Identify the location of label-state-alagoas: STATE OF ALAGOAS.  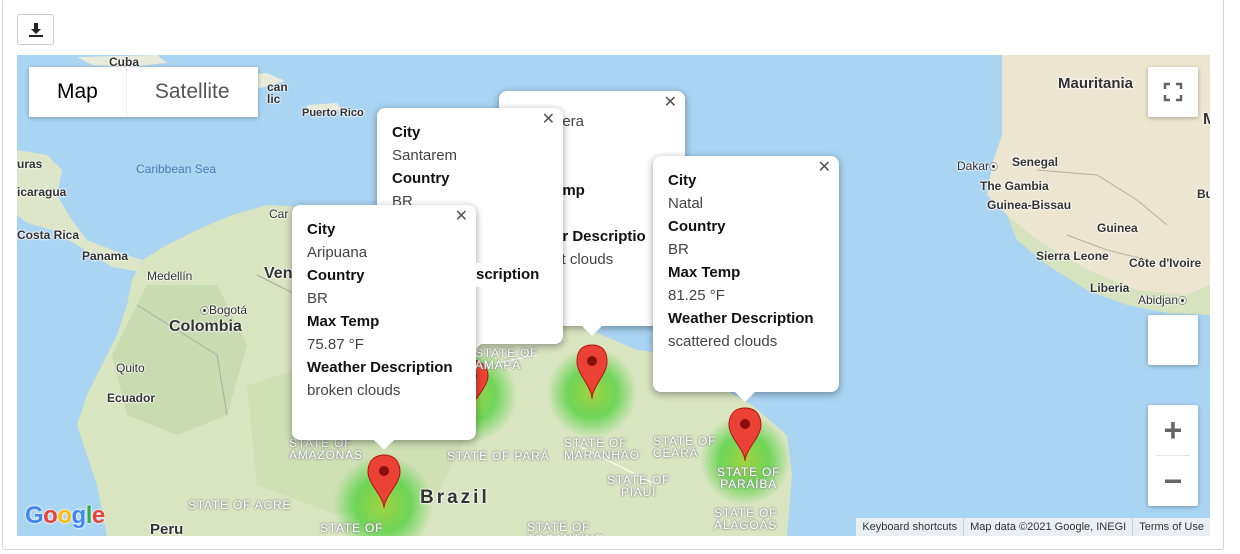
(746, 519).